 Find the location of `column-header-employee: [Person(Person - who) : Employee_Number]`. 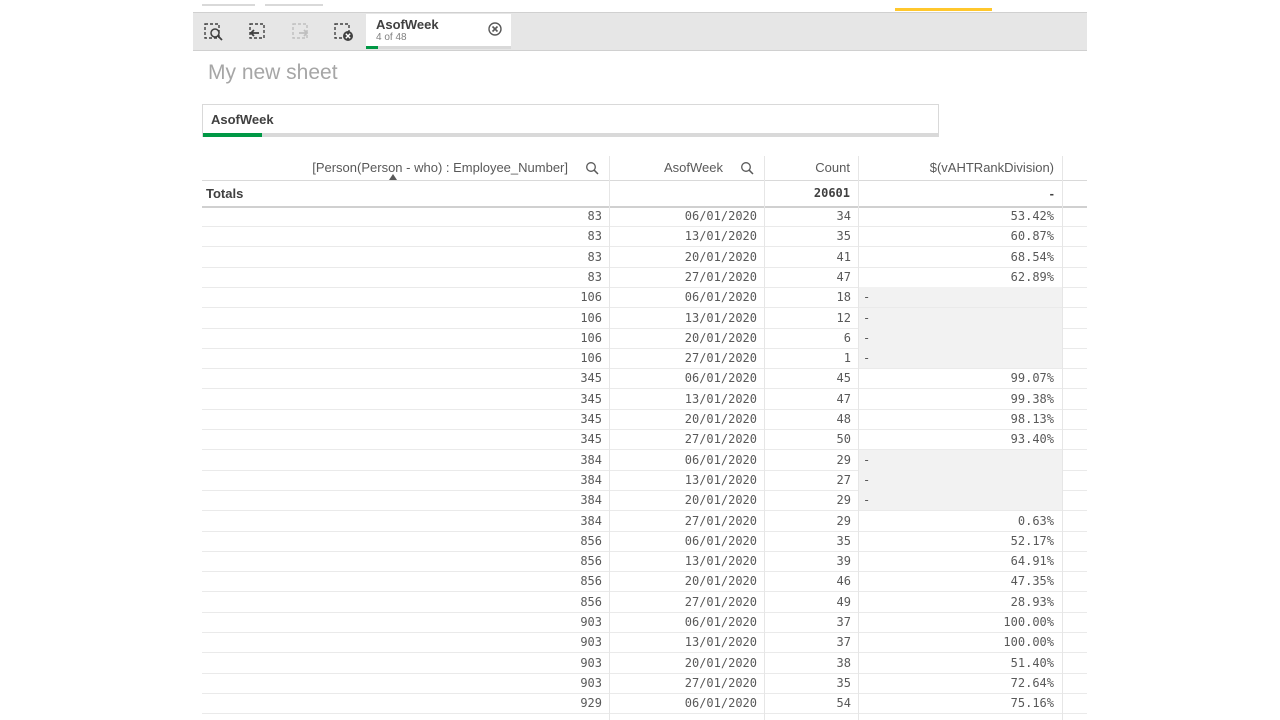

column-header-employee: [Person(Person - who) : Employee_Number] is located at coordinates (385, 167).